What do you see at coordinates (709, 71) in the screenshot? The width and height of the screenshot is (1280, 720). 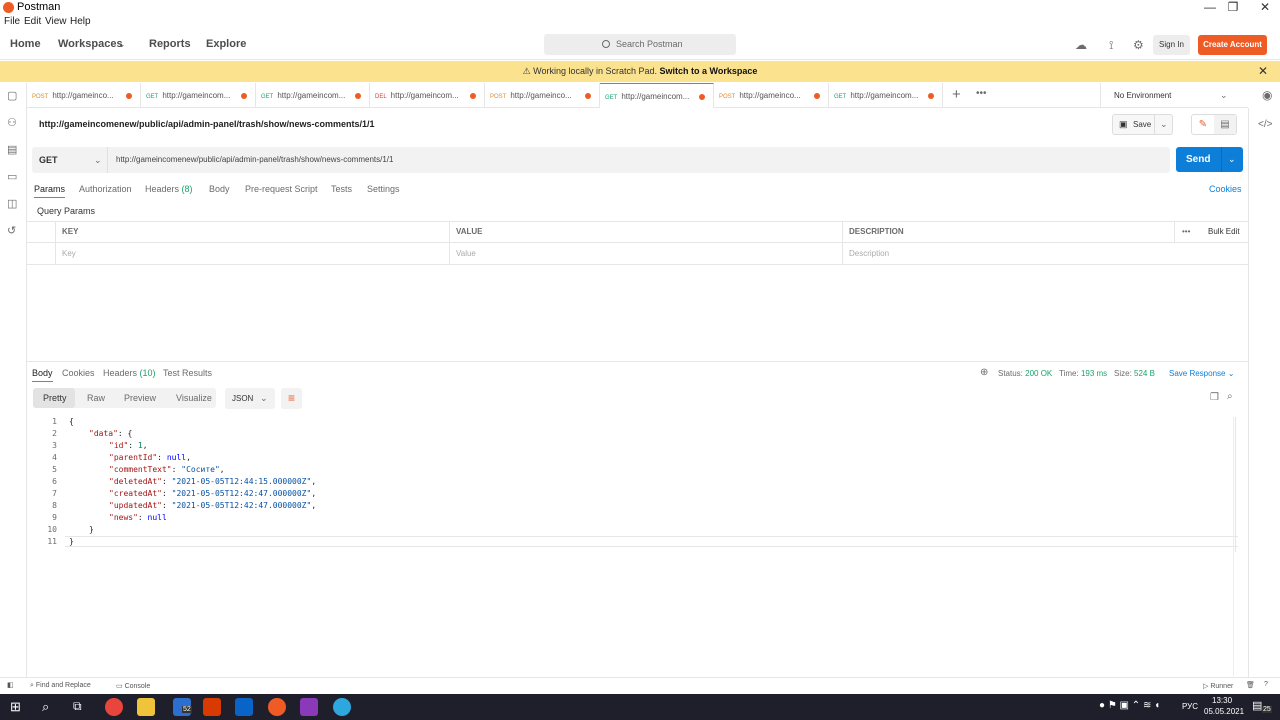 I see `switch-workspace-link: Switch to a Workspace` at bounding box center [709, 71].